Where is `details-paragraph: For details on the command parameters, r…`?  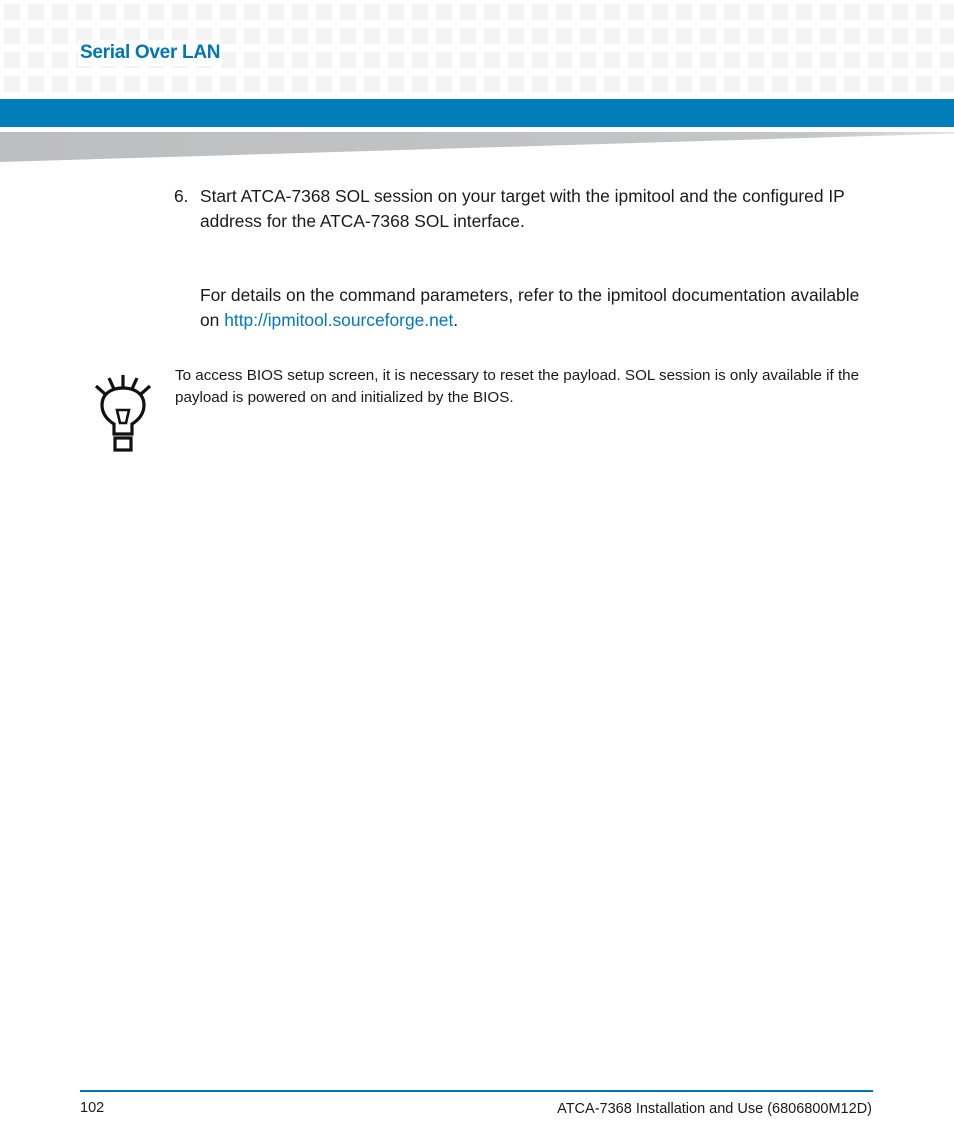 details-paragraph: For details on the command parameters, r… is located at coordinates (540, 308).